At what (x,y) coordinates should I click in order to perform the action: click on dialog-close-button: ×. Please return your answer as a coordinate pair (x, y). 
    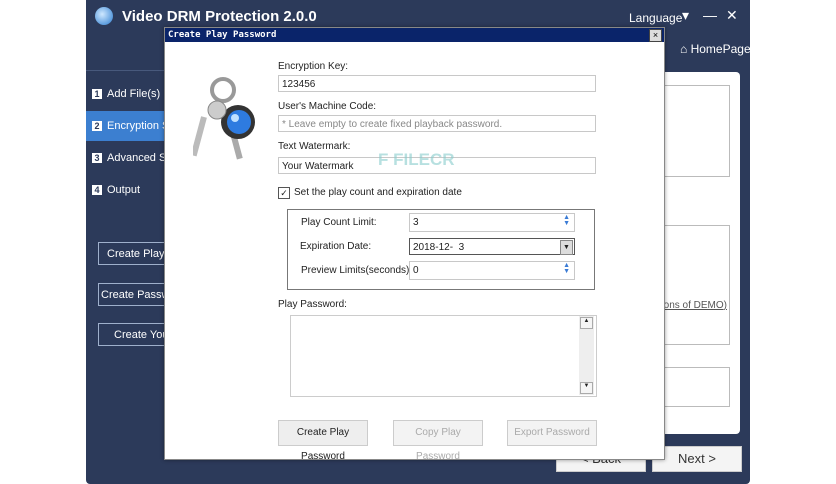
    Looking at the image, I should click on (655, 35).